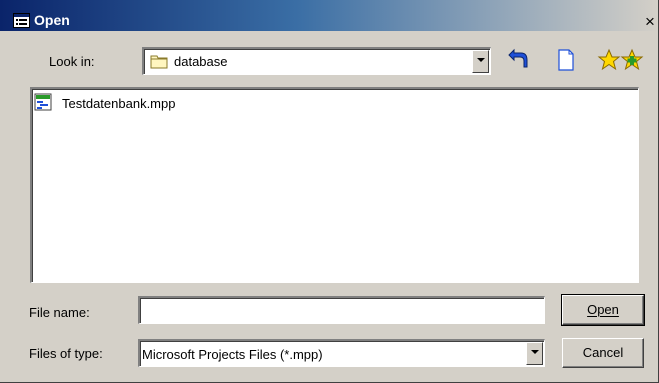 This screenshot has width=659, height=383. I want to click on create-new-folder-icon, so click(566, 60).